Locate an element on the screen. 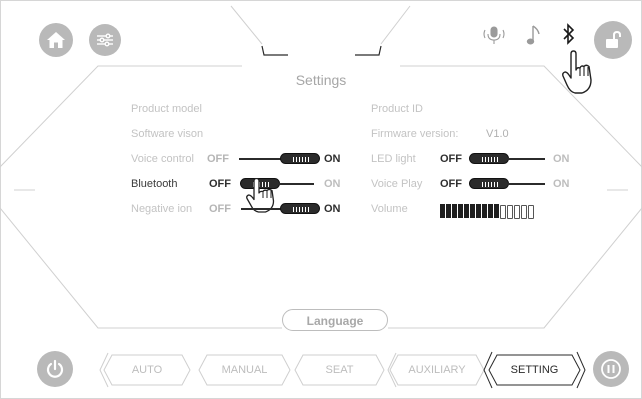 This screenshot has width=642, height=399. tab-seat: SEAT is located at coordinates (339, 370).